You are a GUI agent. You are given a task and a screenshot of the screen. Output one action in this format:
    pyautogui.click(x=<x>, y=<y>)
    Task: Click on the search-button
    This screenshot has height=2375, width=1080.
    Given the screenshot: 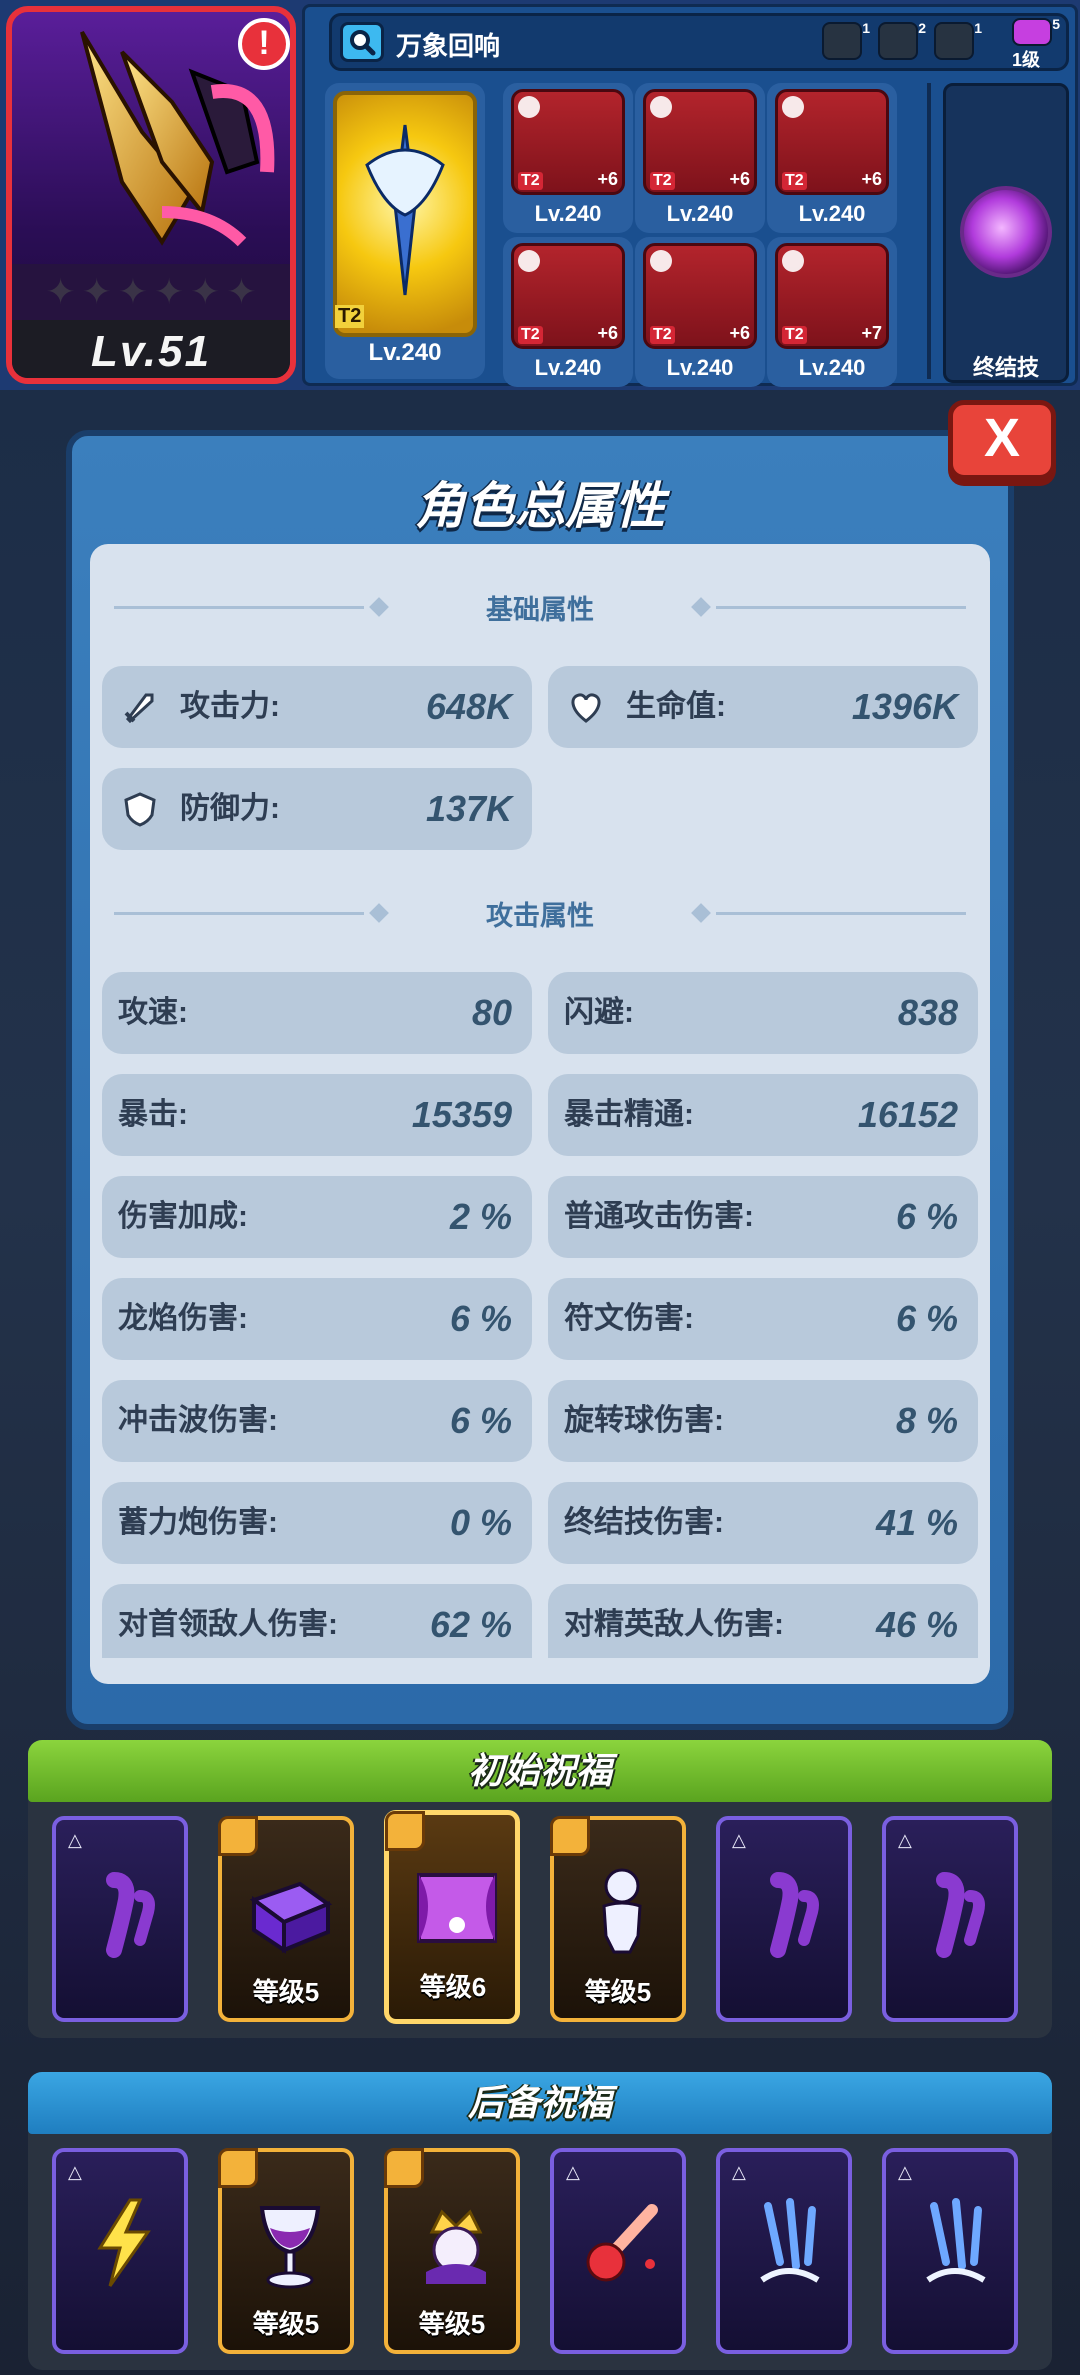 What is the action you would take?
    pyautogui.click(x=362, y=42)
    